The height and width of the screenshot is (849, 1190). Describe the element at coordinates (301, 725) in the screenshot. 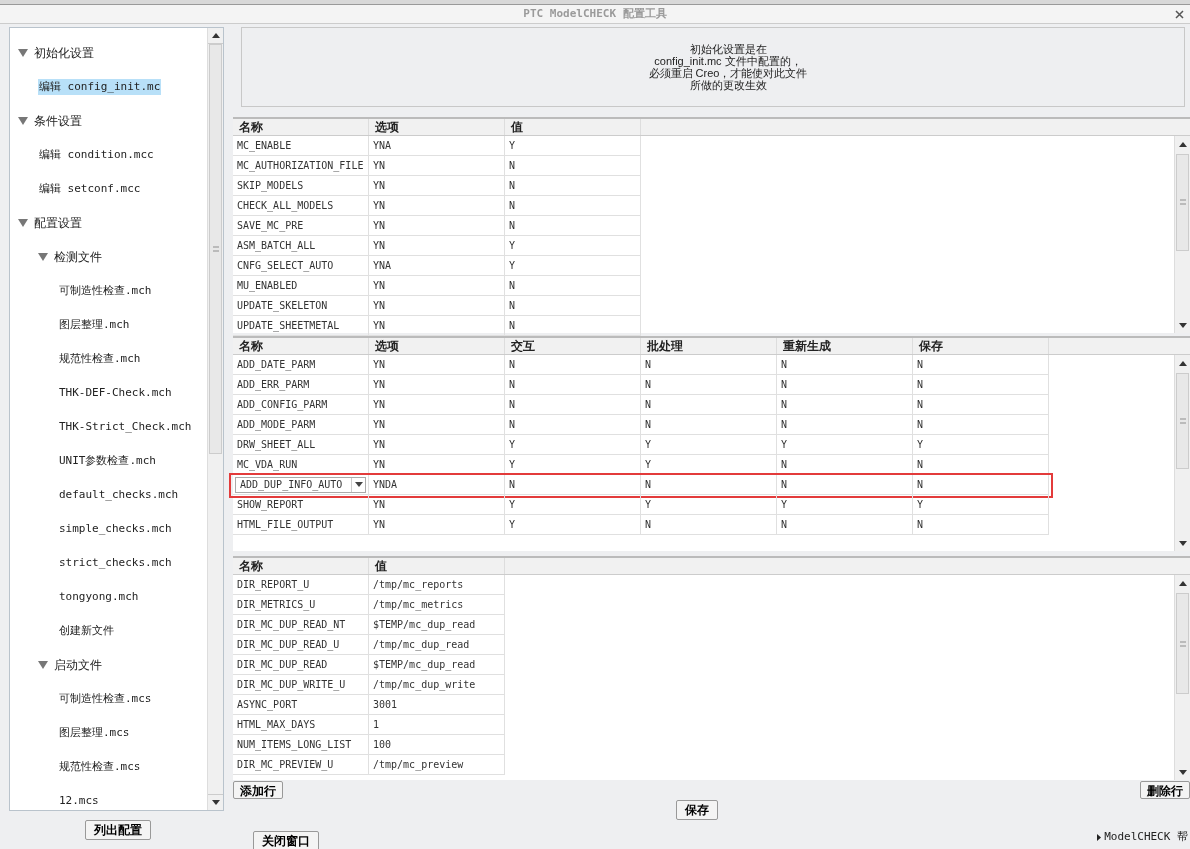

I see `table-cell: HTML_MAX_DAYS` at that location.